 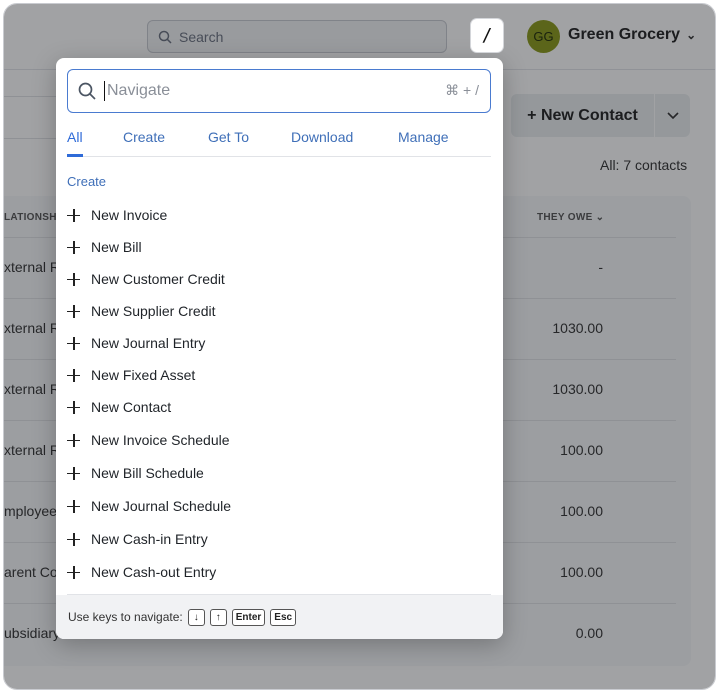 I want to click on shortcut-hint: ⌘ + /, so click(x=462, y=90).